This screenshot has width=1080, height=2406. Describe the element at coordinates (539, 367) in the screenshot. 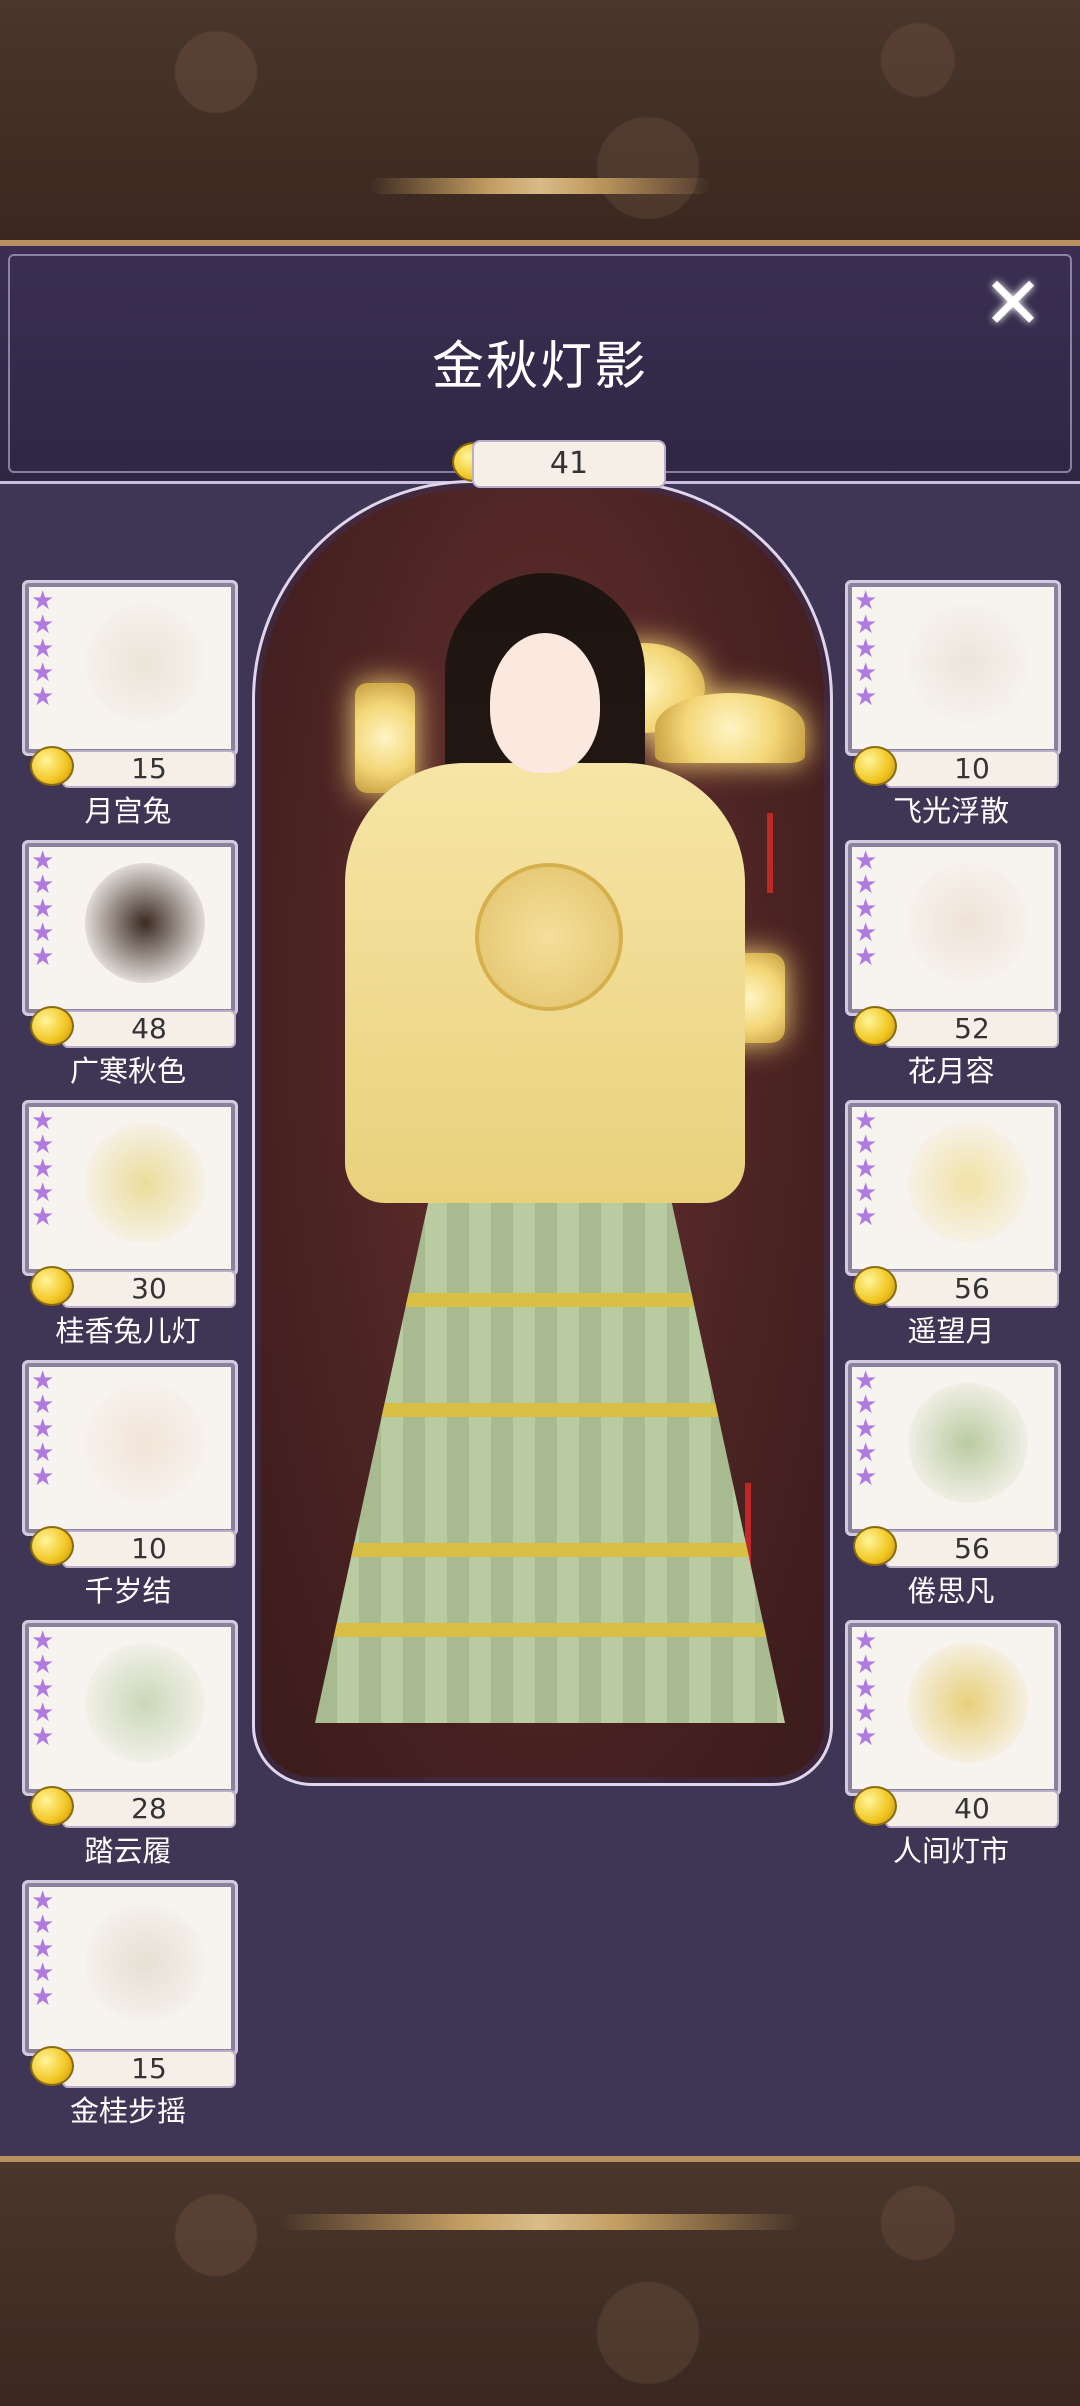

I see `page-title: 金秋灯影` at that location.